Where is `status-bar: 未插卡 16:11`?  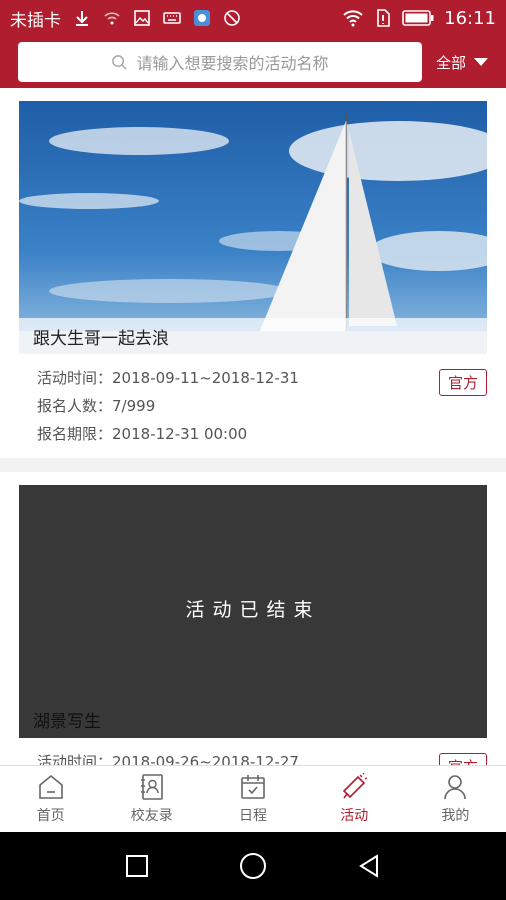
status-bar: 未插卡 16:11 is located at coordinates (253, 18).